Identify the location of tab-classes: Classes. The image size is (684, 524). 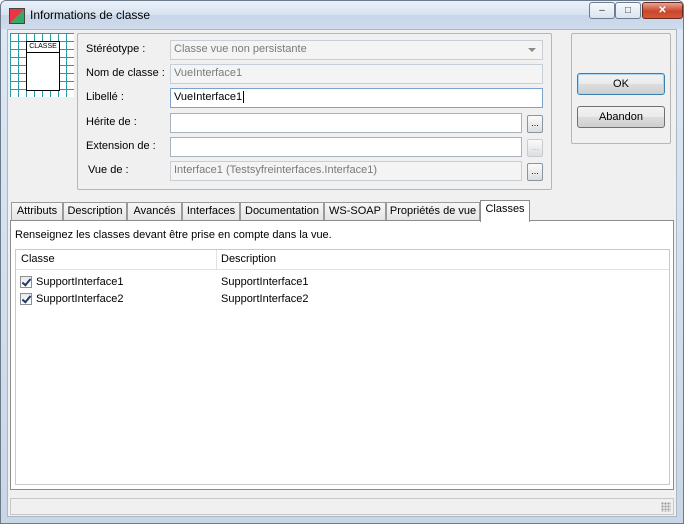
(505, 211).